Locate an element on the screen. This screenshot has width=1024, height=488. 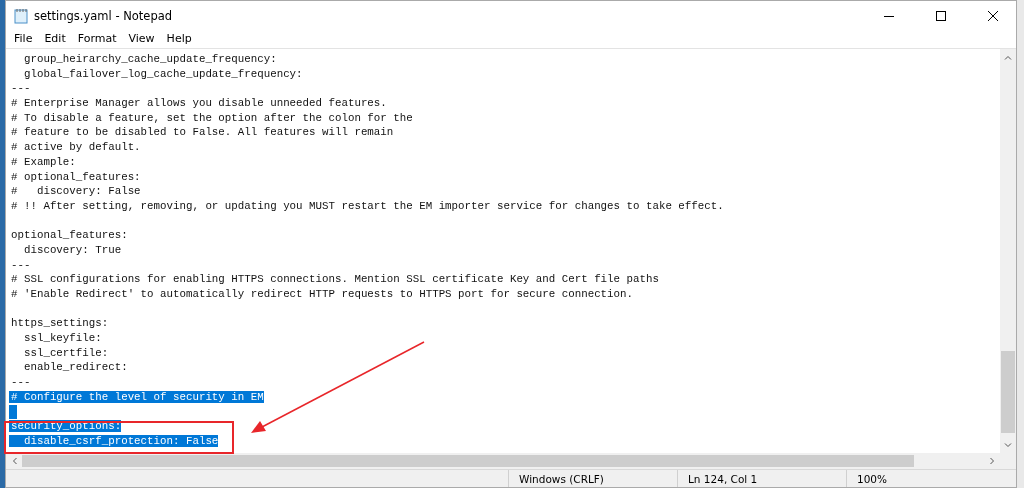
text-line: # SSL configurations for enabling HTTPS connections. Mention SSL certificate Key and Cert file paths is located at coordinates (334, 279).